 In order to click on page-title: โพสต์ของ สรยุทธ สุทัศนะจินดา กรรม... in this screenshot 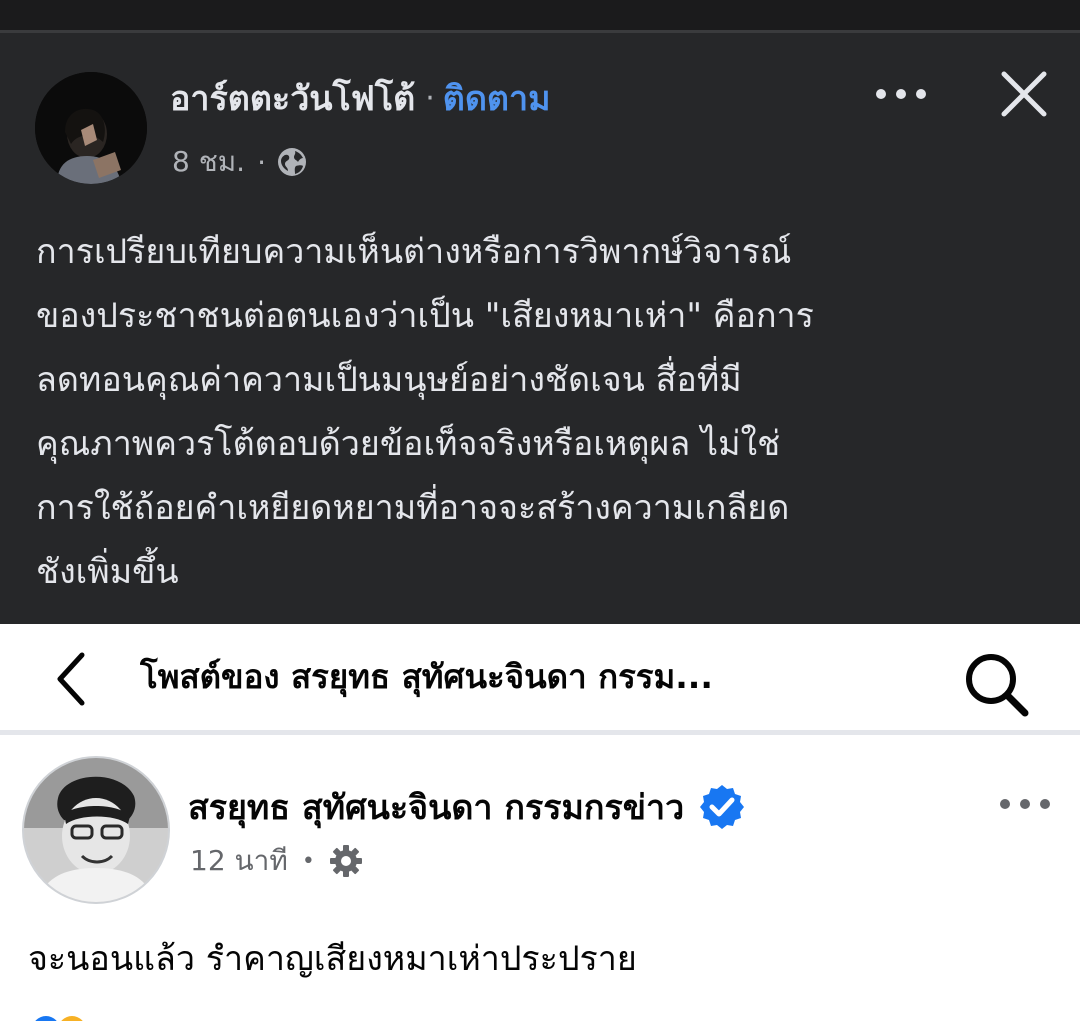, I will do `click(426, 676)`.